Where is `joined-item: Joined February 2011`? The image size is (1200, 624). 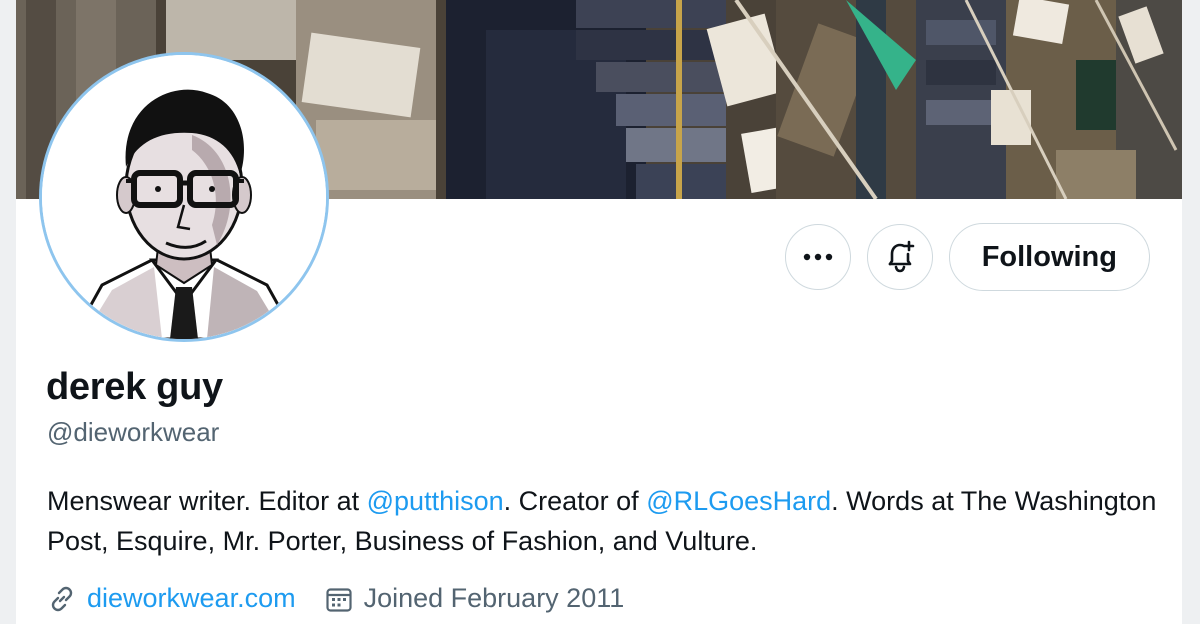 joined-item: Joined February 2011 is located at coordinates (474, 598).